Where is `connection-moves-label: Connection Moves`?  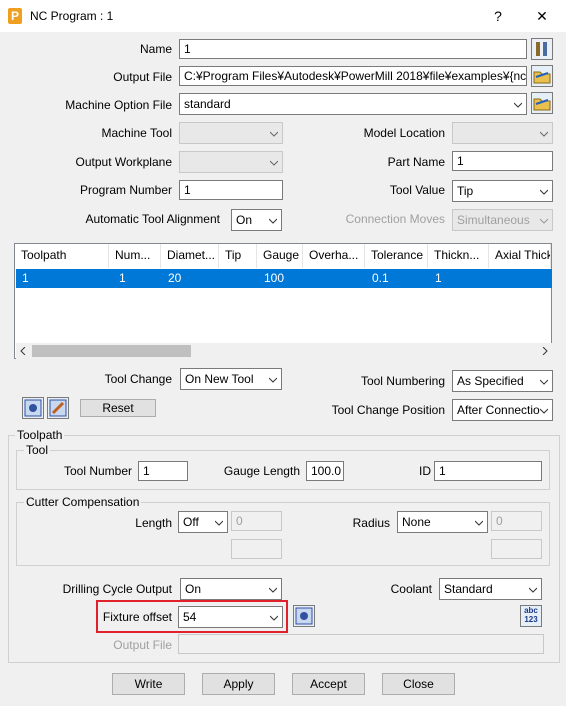 connection-moves-label: Connection Moves is located at coordinates (395, 219).